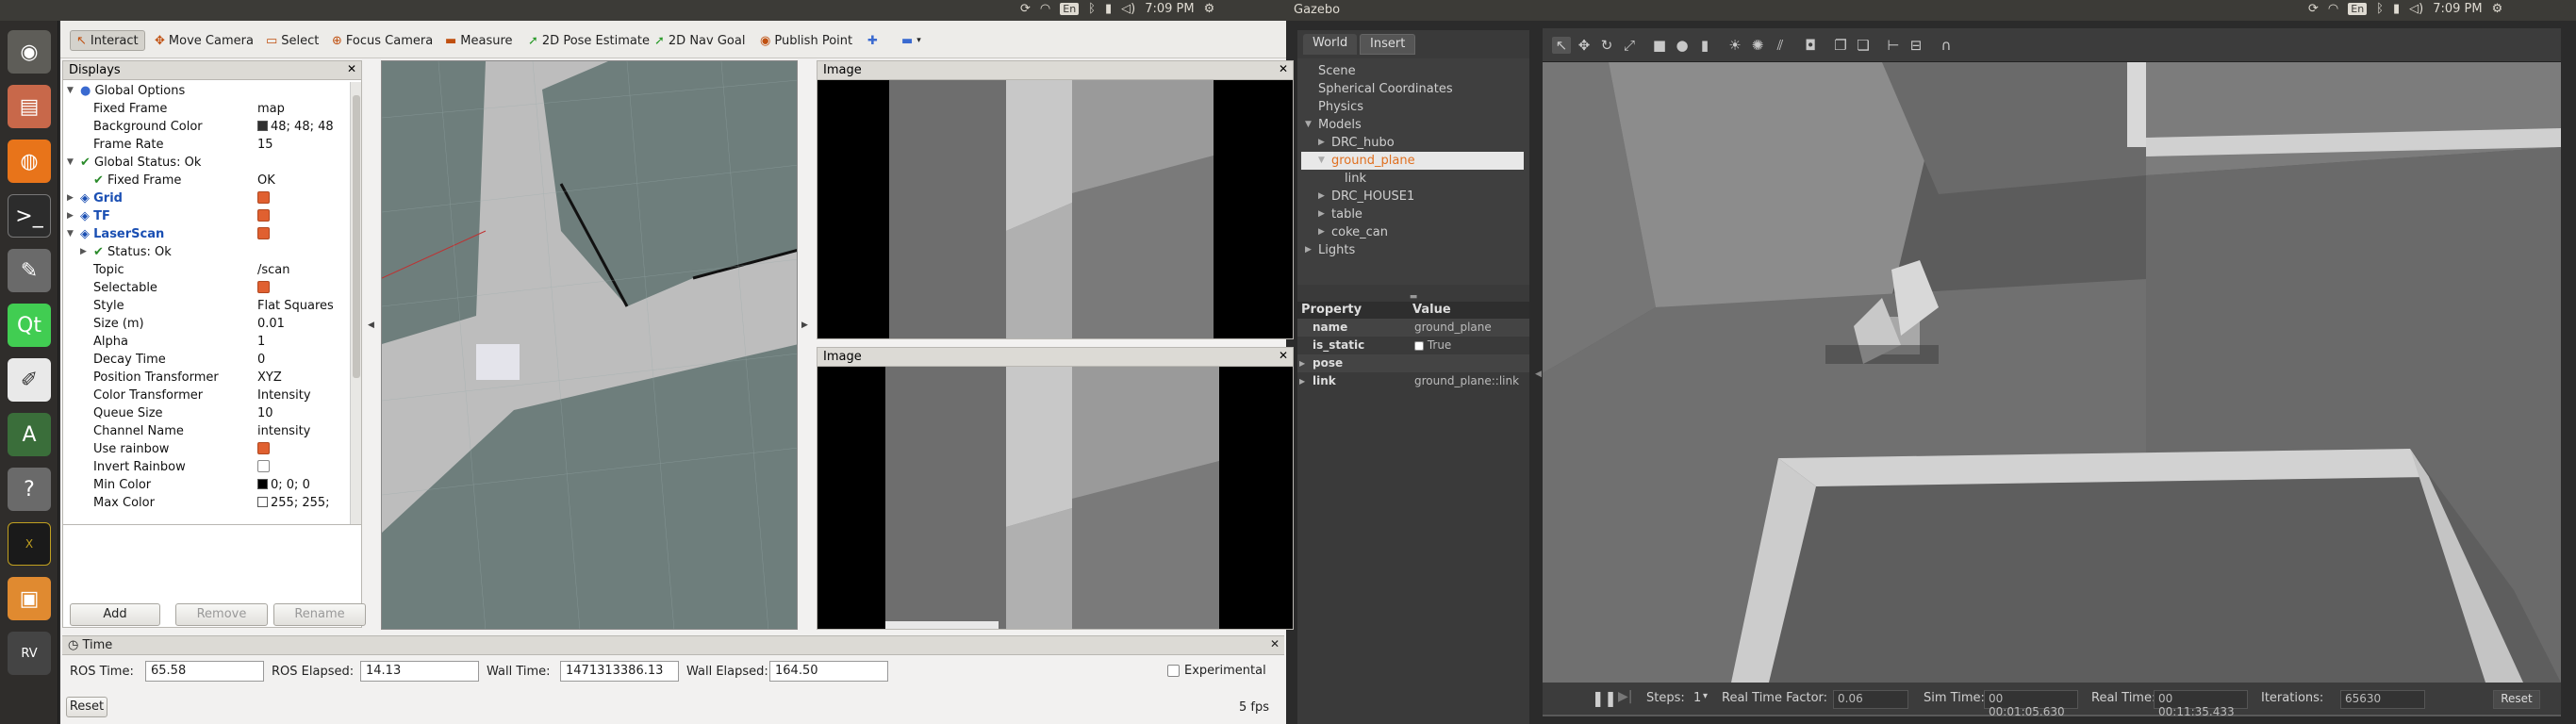  I want to click on tool-select: ▭ Select, so click(292, 40).